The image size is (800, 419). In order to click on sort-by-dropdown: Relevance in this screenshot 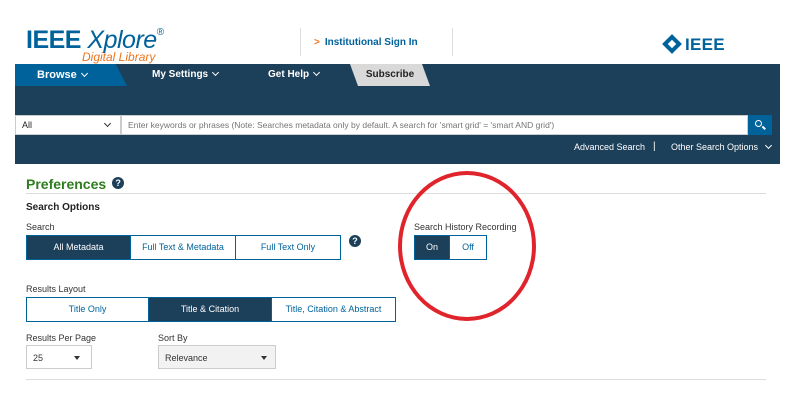, I will do `click(217, 357)`.